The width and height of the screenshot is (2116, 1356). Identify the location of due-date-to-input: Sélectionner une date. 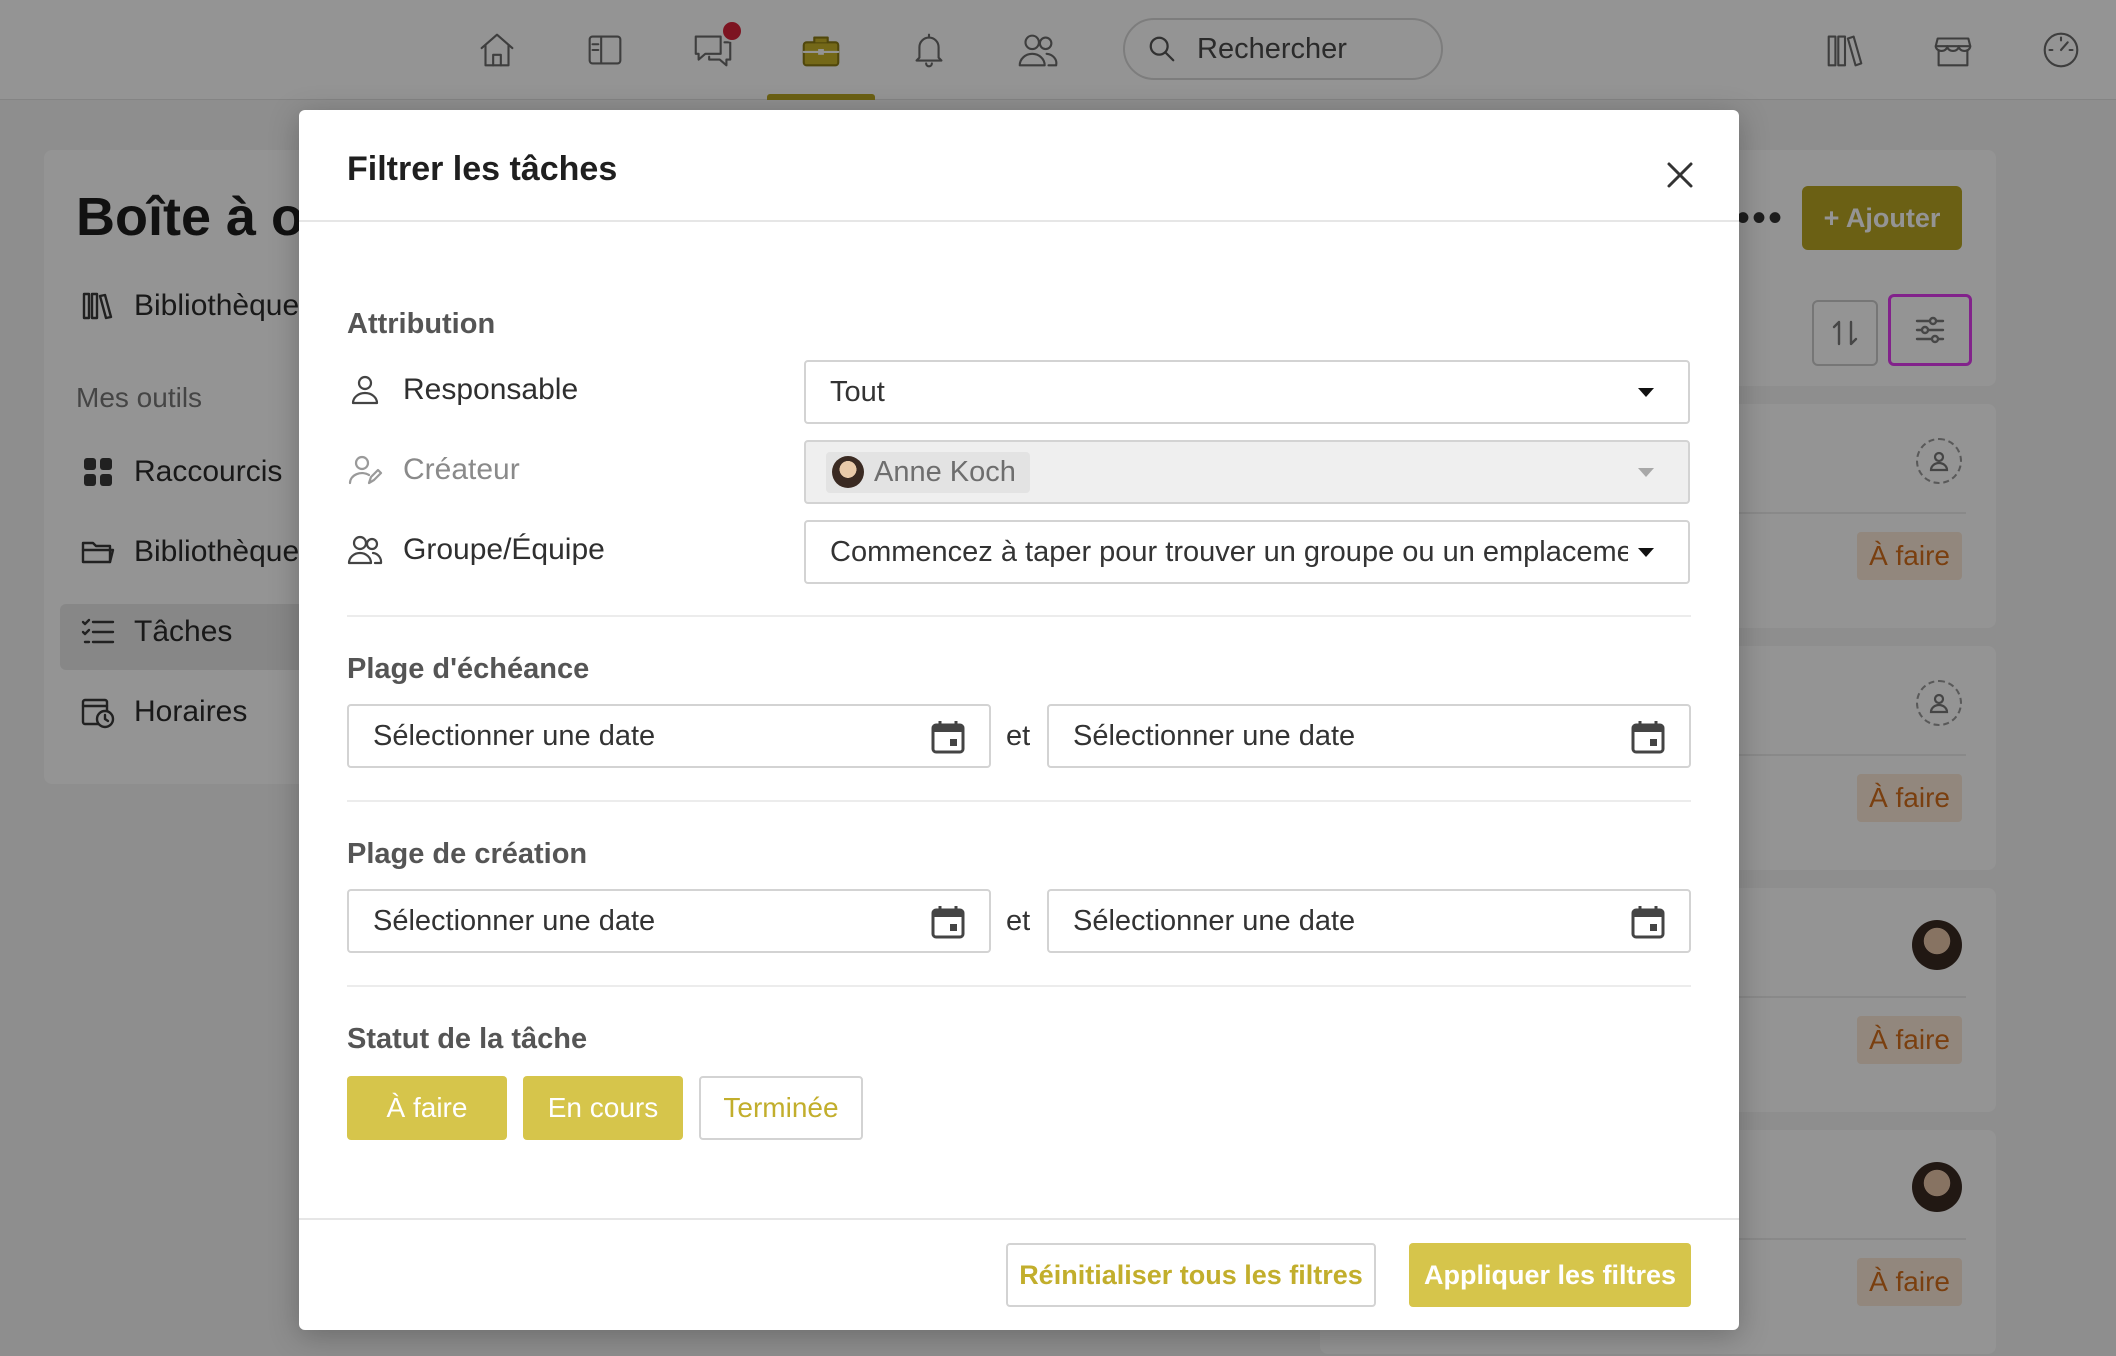
(1369, 736).